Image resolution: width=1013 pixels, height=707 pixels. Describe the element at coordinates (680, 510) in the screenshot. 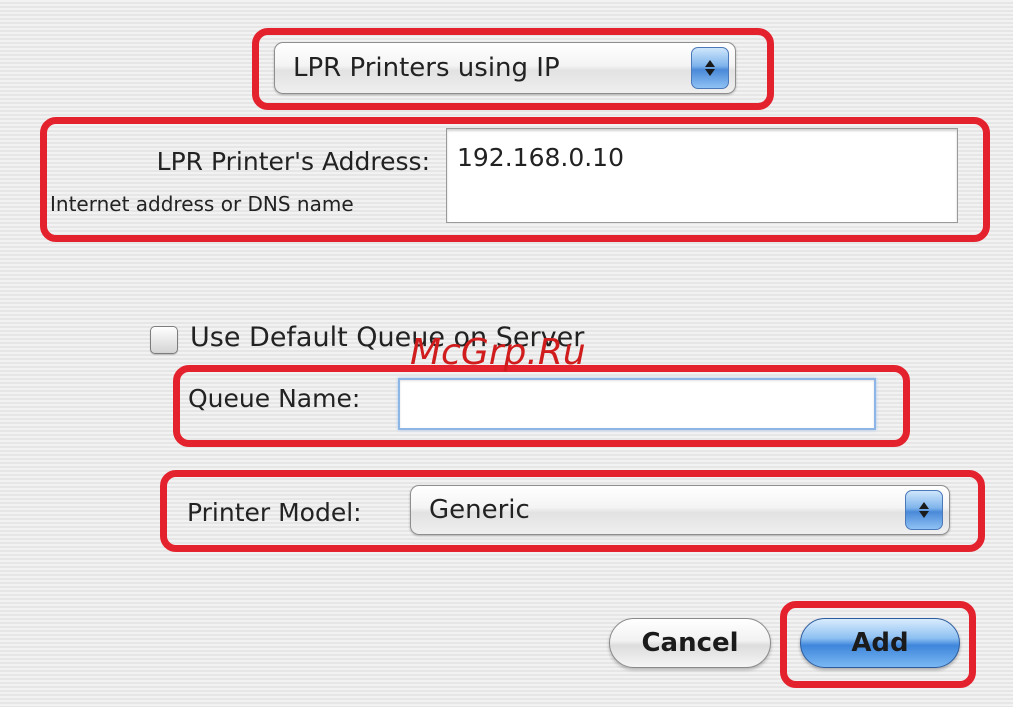

I see `printer-model-popup: Generic` at that location.